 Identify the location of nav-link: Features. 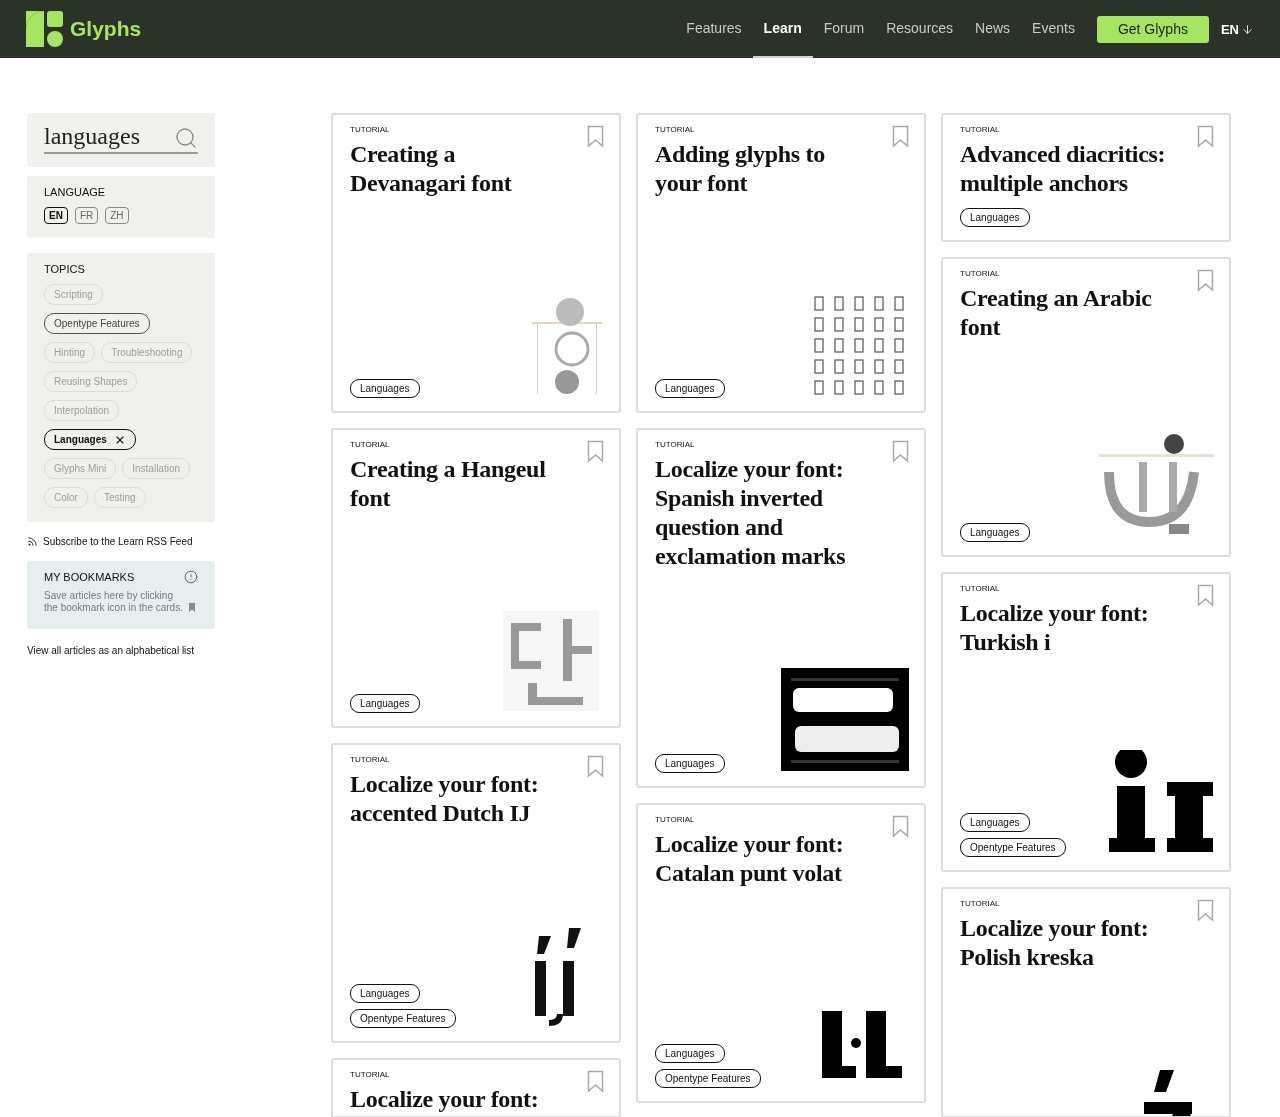
(714, 29).